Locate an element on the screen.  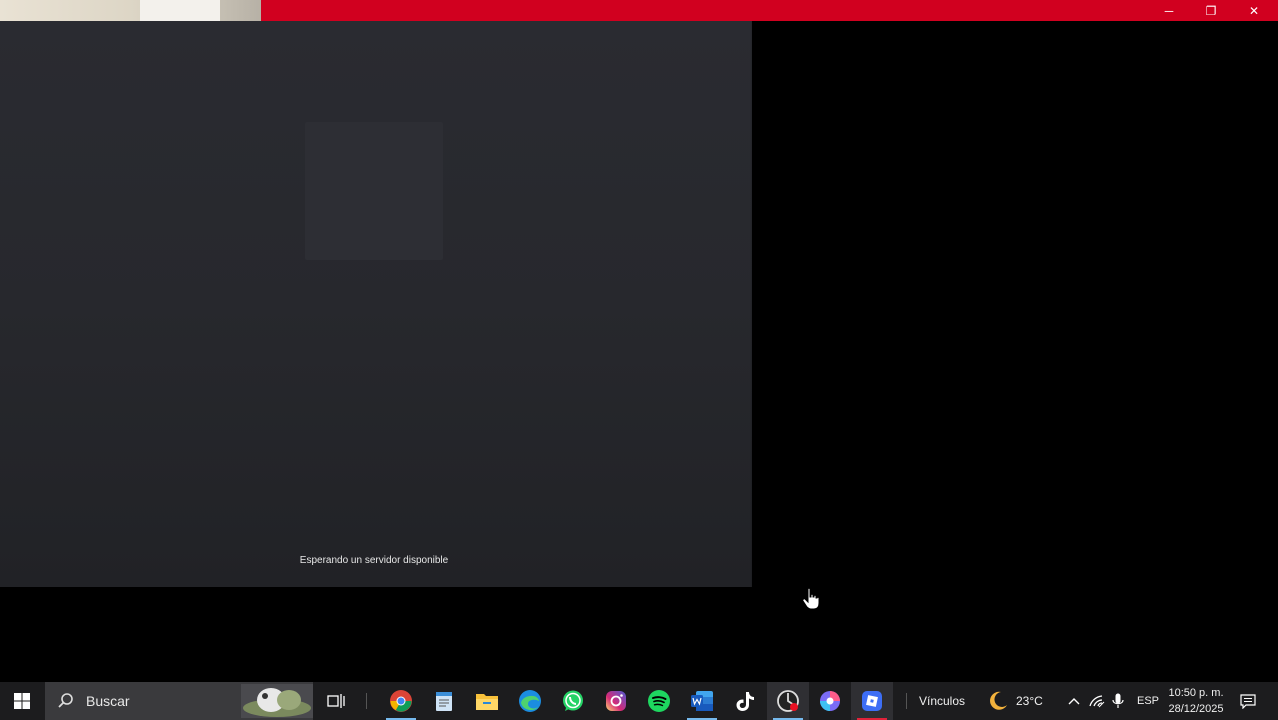
clock-time: 10:50 p. m. is located at coordinates (1196, 693).